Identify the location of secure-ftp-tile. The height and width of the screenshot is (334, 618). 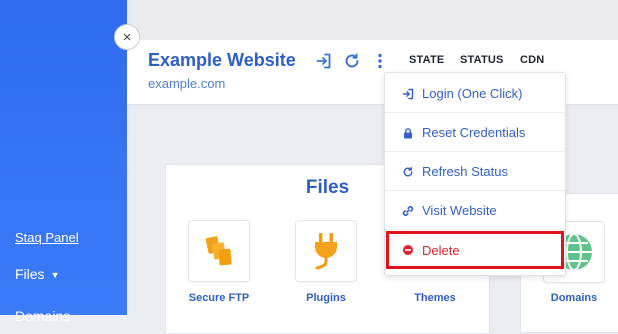
(219, 251).